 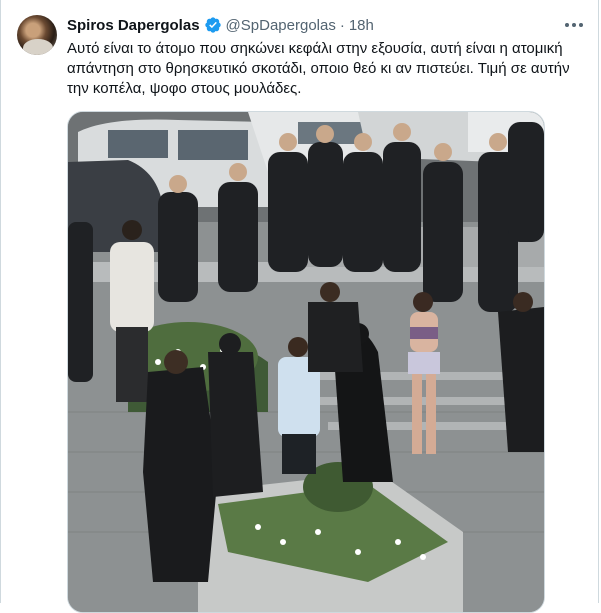 I want to click on more-options-icon, so click(x=574, y=25).